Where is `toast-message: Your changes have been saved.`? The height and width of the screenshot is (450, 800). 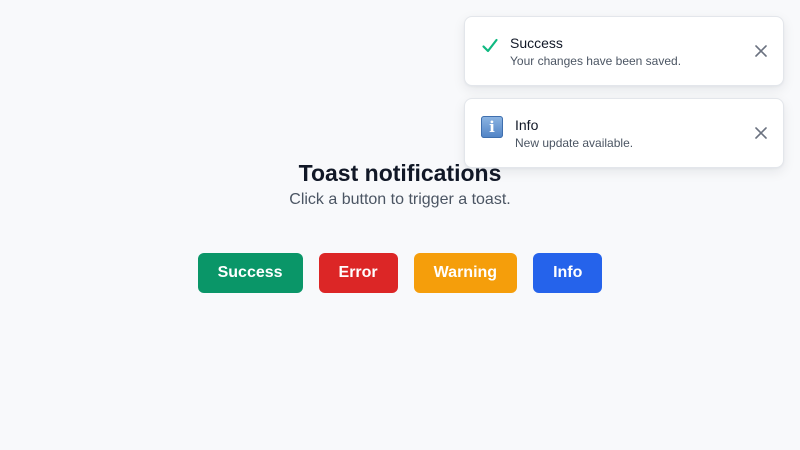
toast-message: Your changes have been saved. is located at coordinates (596, 61).